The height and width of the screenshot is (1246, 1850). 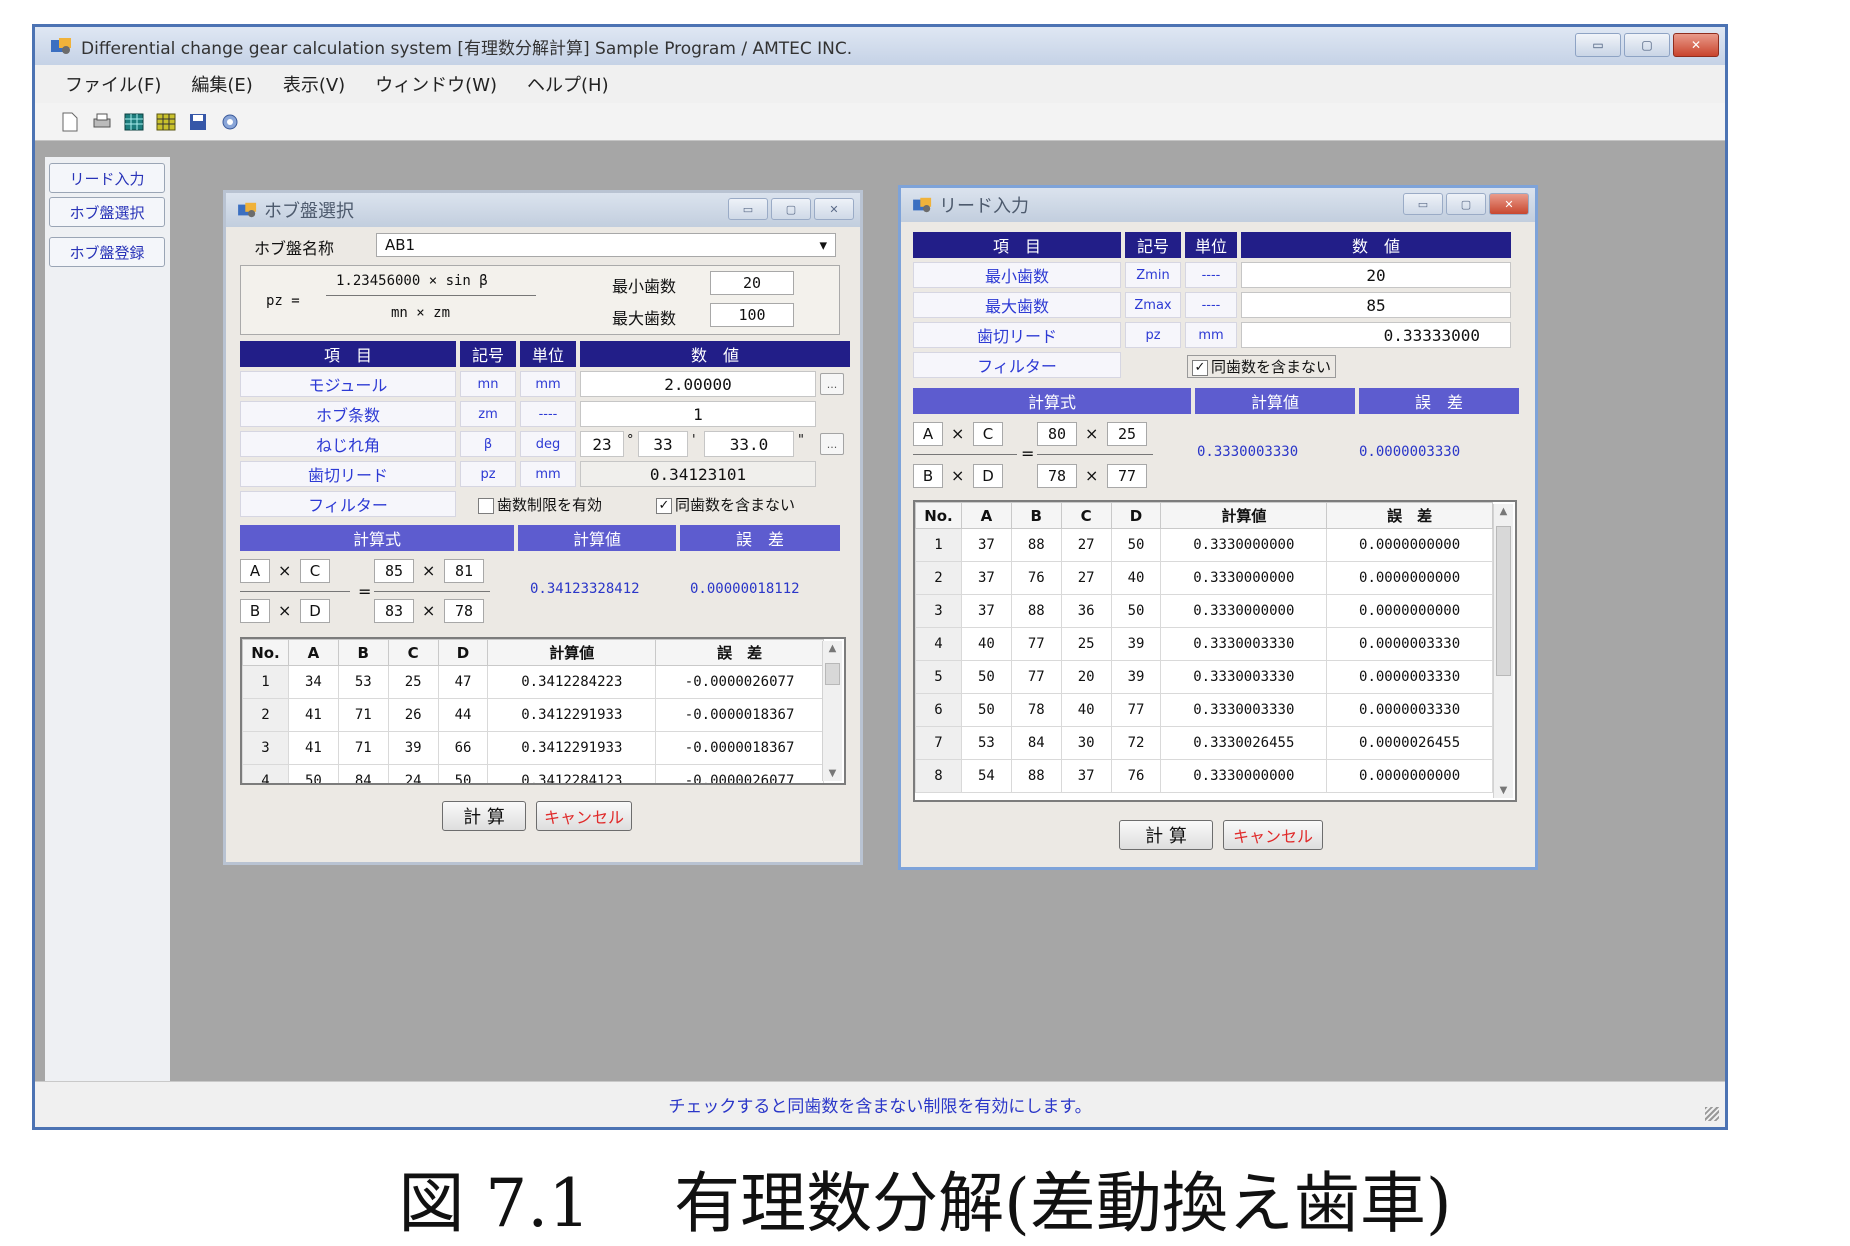 I want to click on module-input: 2.00000, so click(x=698, y=384).